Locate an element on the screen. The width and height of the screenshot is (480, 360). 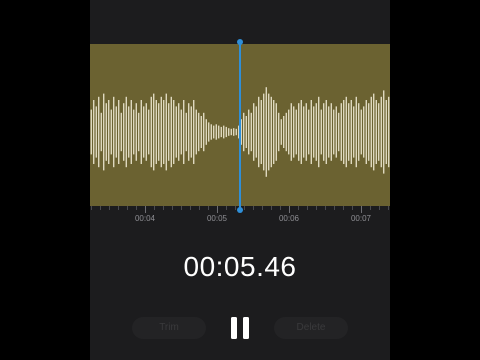
delete-button: Delete is located at coordinates (311, 328).